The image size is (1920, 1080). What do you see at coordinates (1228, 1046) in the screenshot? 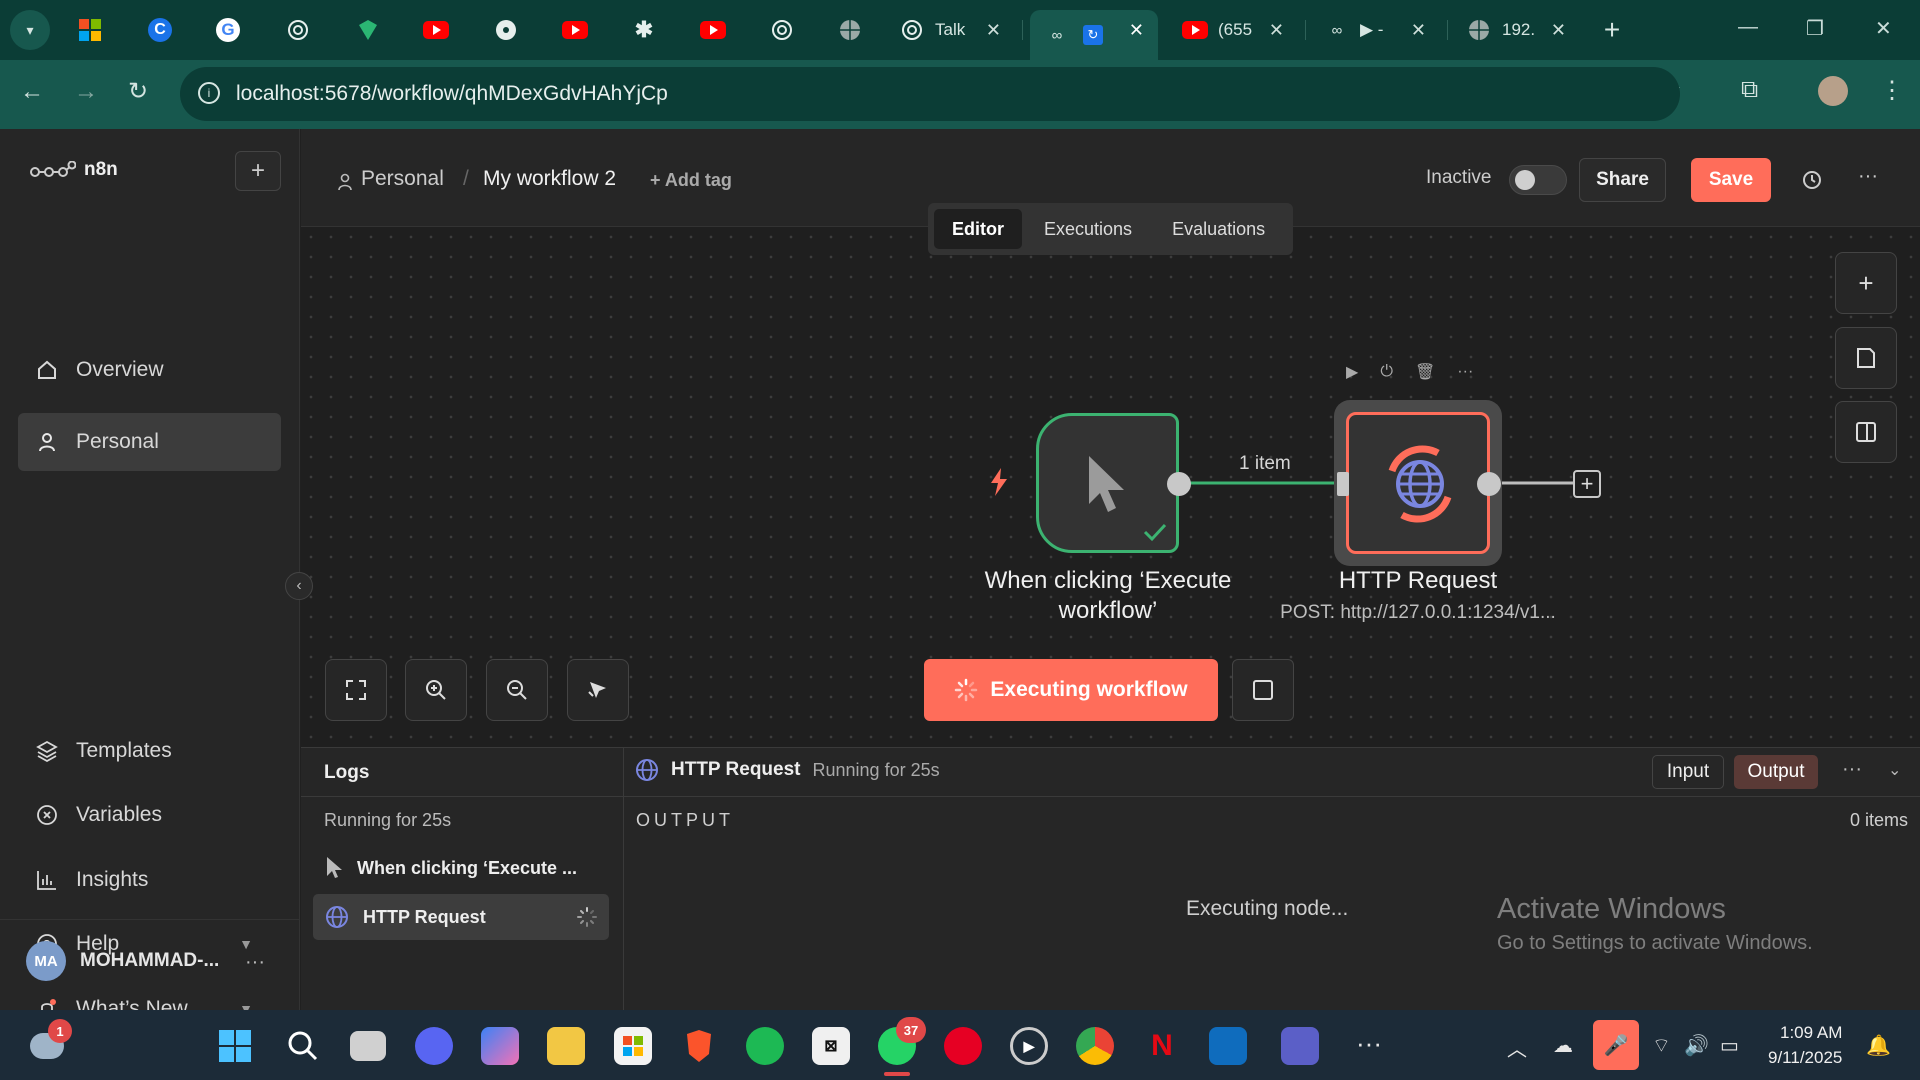
I see `outlook-icon` at bounding box center [1228, 1046].